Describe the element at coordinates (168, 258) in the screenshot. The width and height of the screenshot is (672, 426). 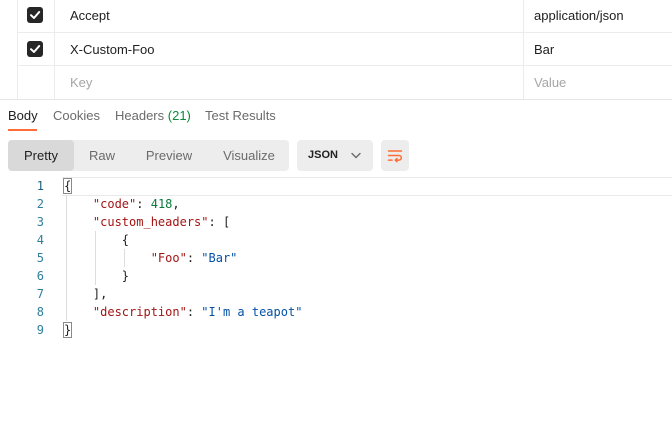
I see `json-key: "Foo"` at that location.